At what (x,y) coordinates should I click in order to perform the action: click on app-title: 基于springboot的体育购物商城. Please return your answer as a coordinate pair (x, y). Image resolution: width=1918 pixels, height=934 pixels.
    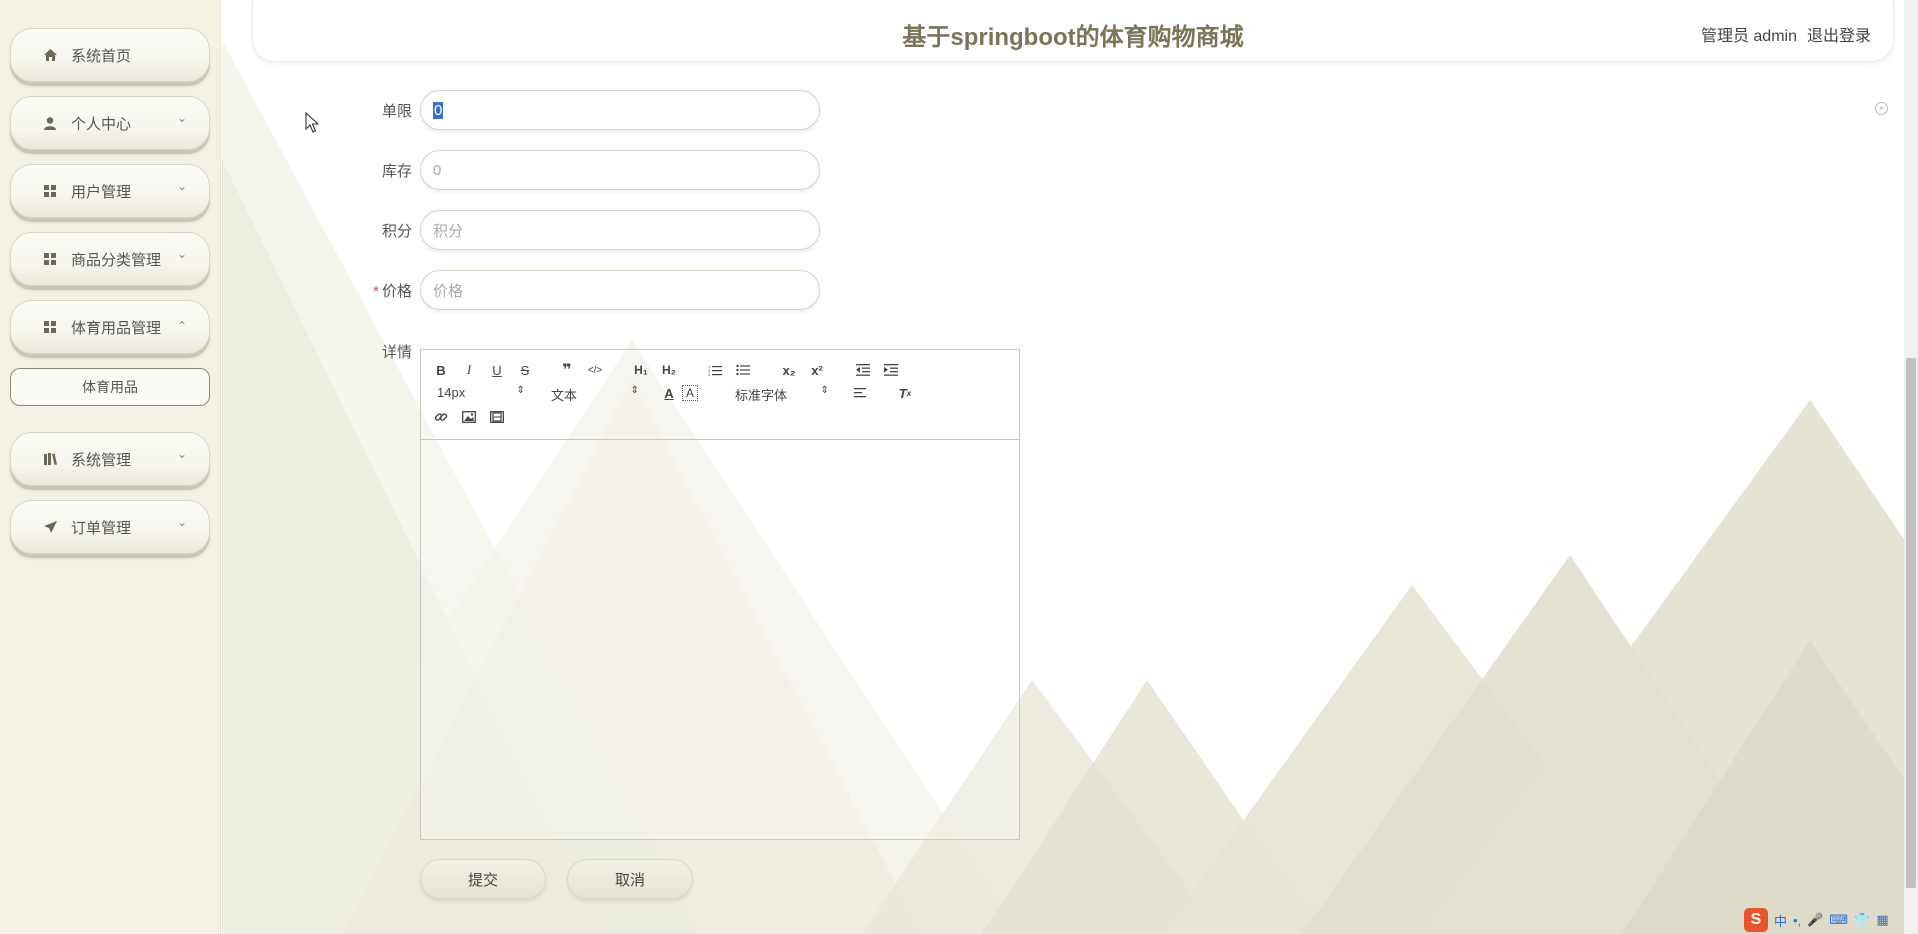
    Looking at the image, I should click on (1073, 37).